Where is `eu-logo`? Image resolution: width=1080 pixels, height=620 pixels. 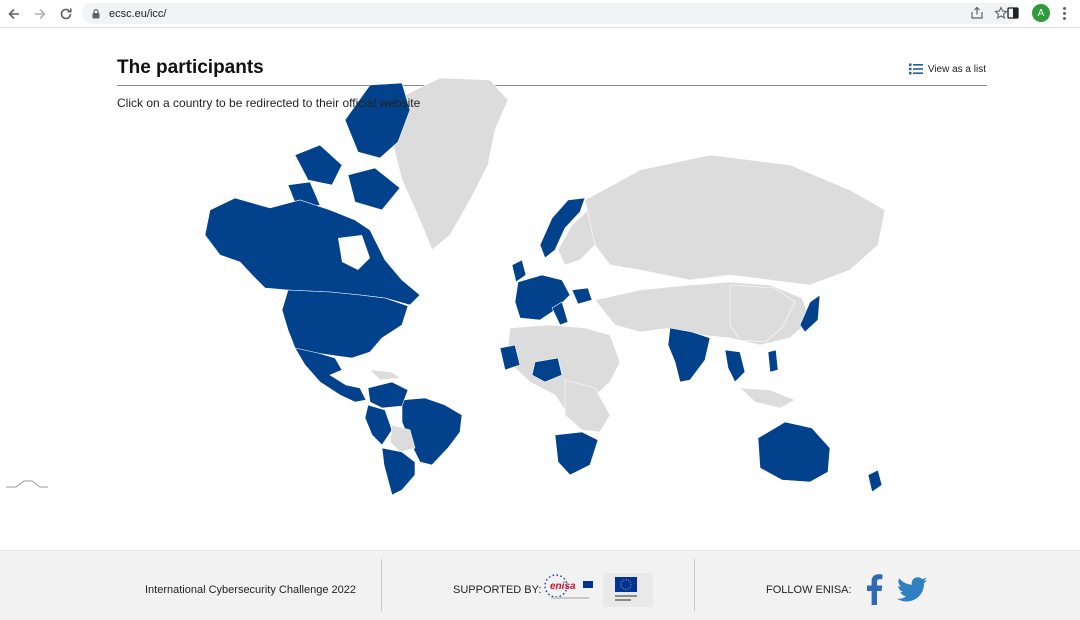 eu-logo is located at coordinates (628, 590).